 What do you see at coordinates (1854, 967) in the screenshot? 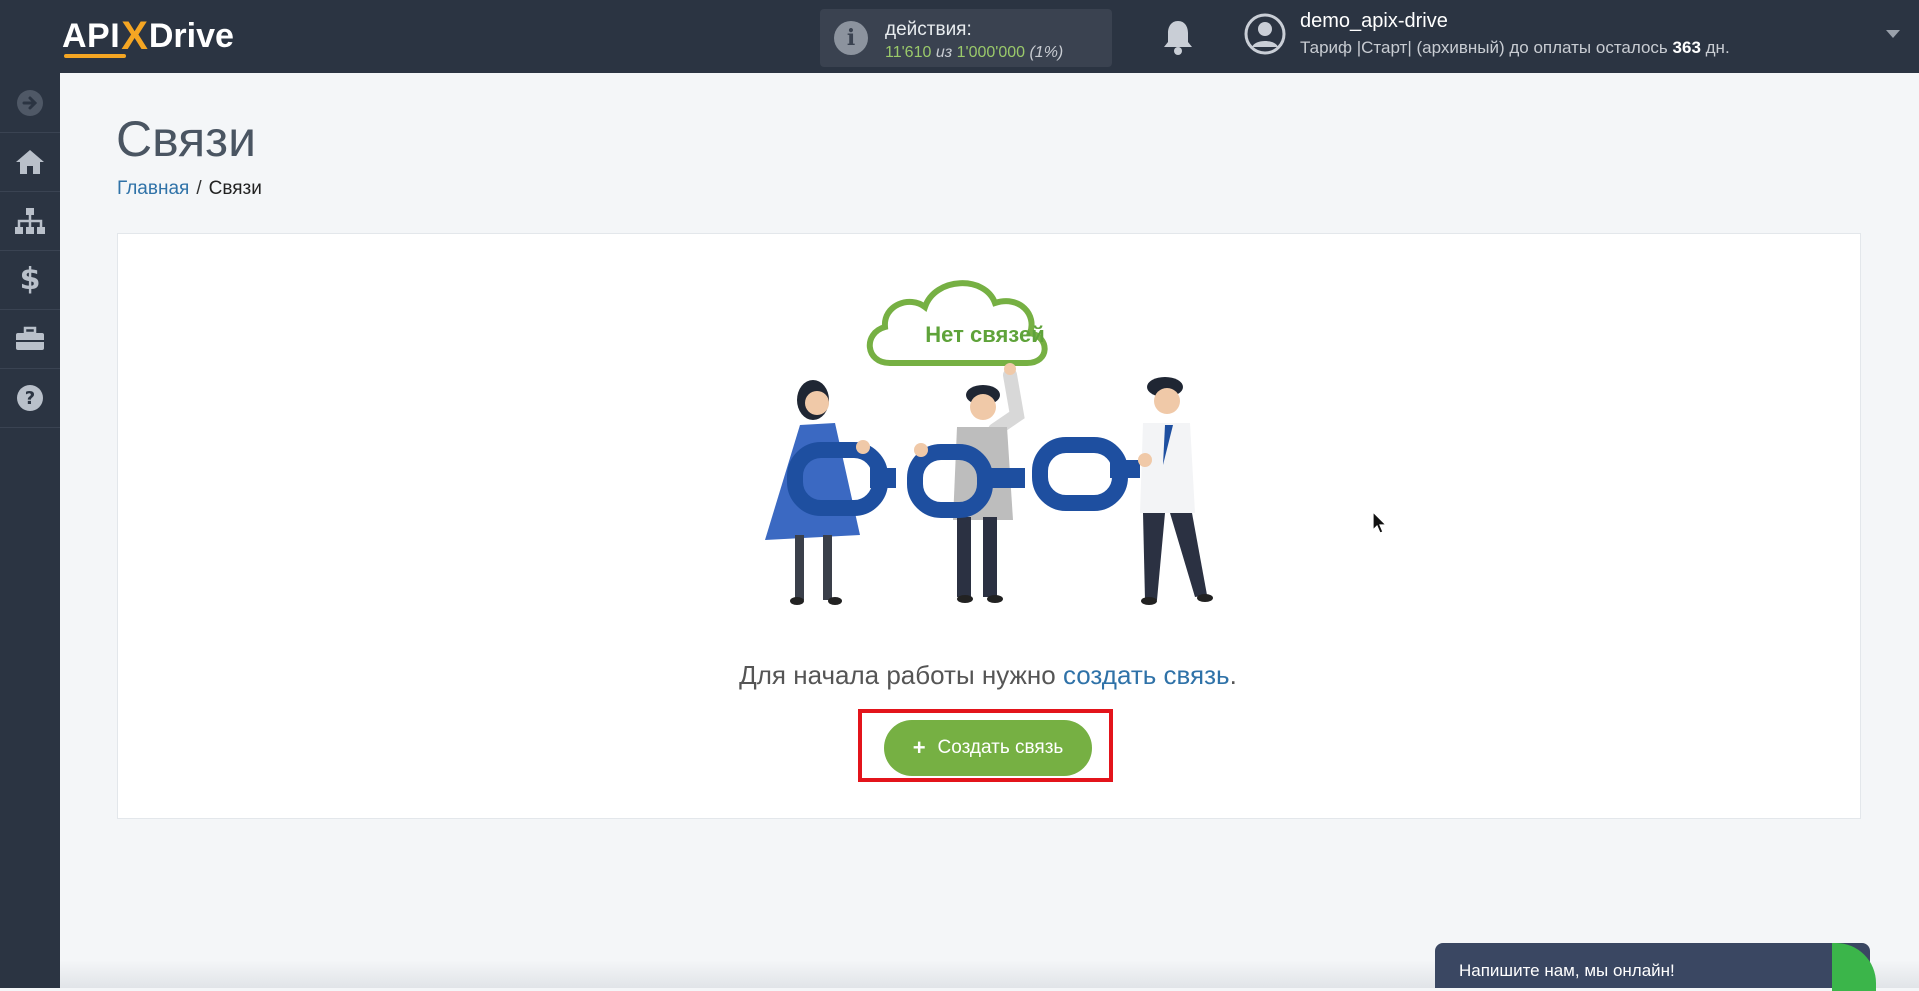
I see `chat-status-indicator` at bounding box center [1854, 967].